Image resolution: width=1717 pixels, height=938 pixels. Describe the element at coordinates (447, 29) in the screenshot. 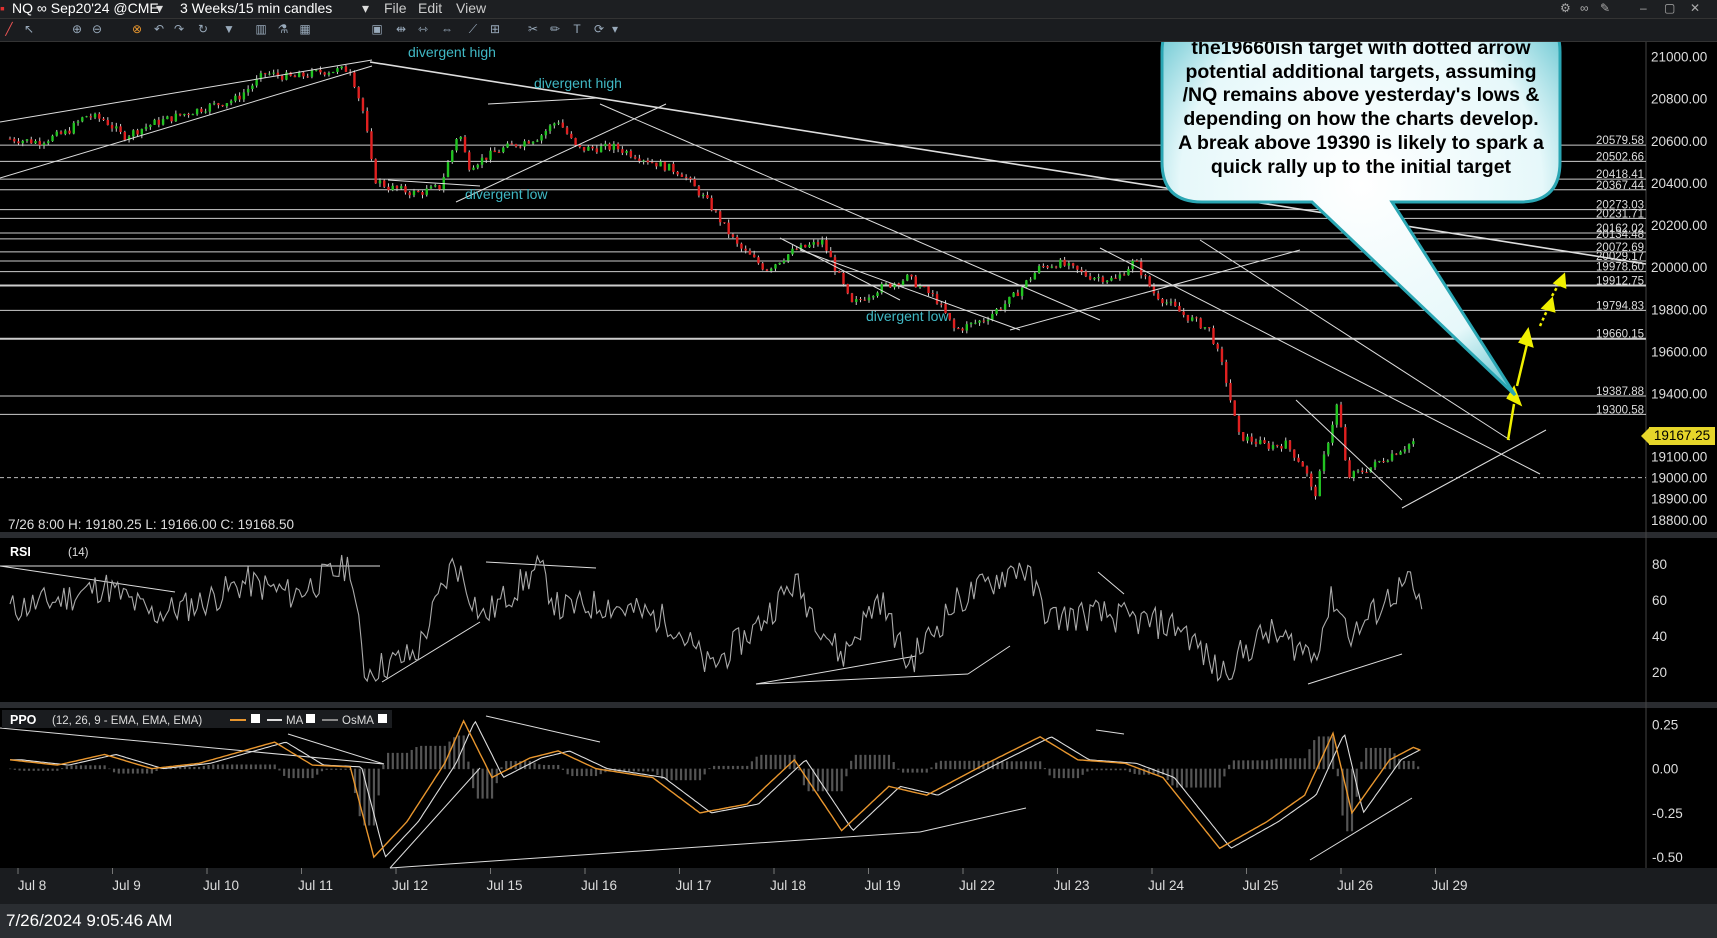

I see `align-icon: ⇔` at that location.